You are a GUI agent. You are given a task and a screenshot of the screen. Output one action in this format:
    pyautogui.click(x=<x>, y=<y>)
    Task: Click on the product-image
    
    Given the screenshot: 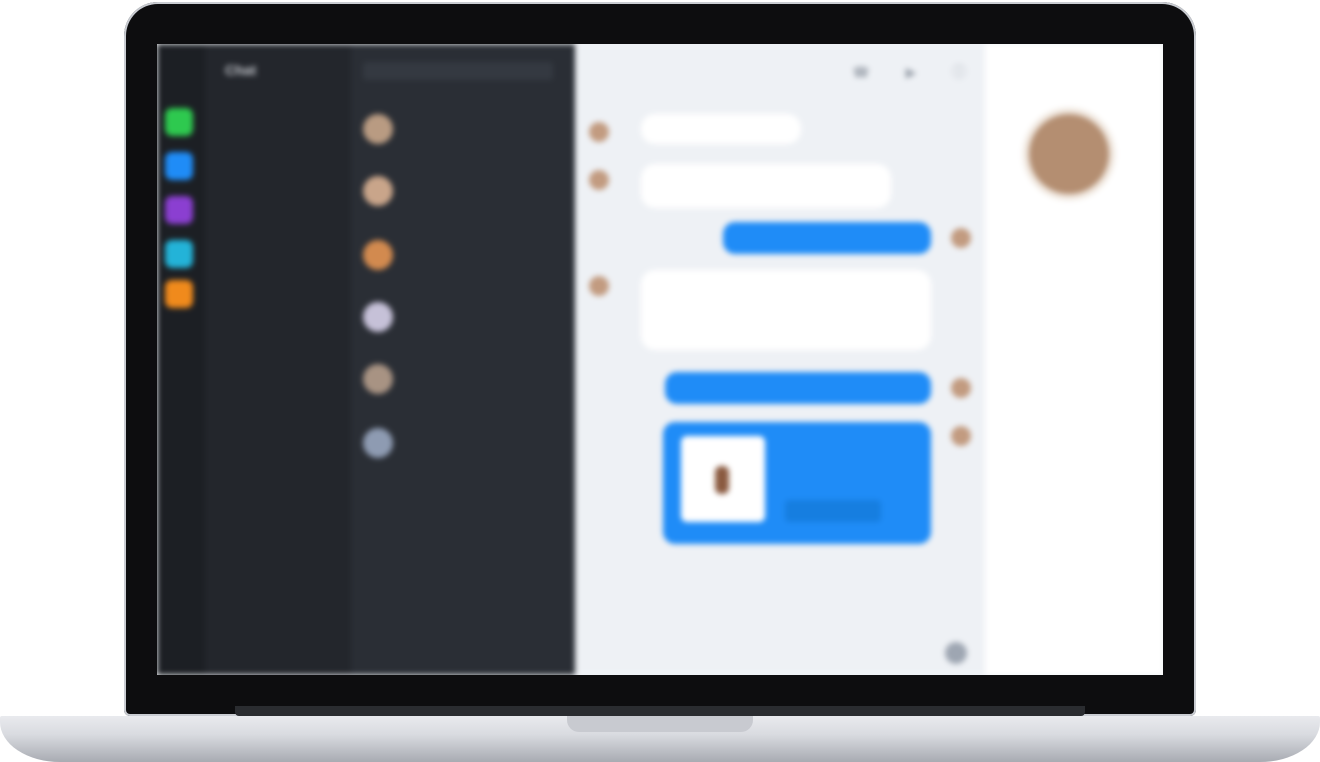 What is the action you would take?
    pyautogui.click(x=723, y=479)
    